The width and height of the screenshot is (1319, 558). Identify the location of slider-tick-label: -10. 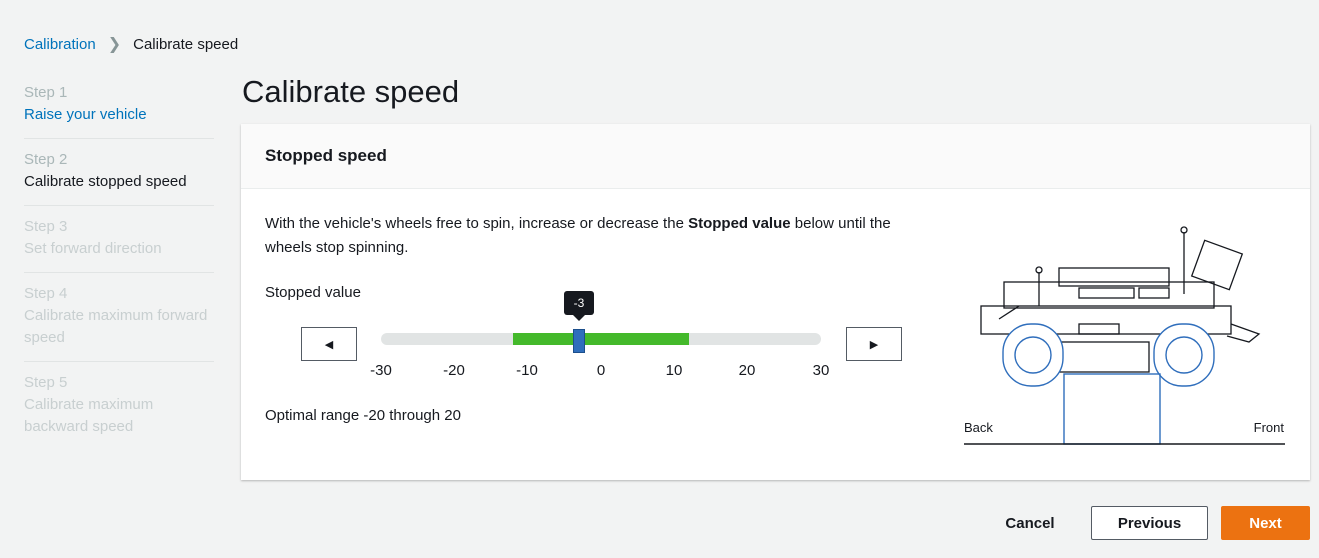
(527, 370).